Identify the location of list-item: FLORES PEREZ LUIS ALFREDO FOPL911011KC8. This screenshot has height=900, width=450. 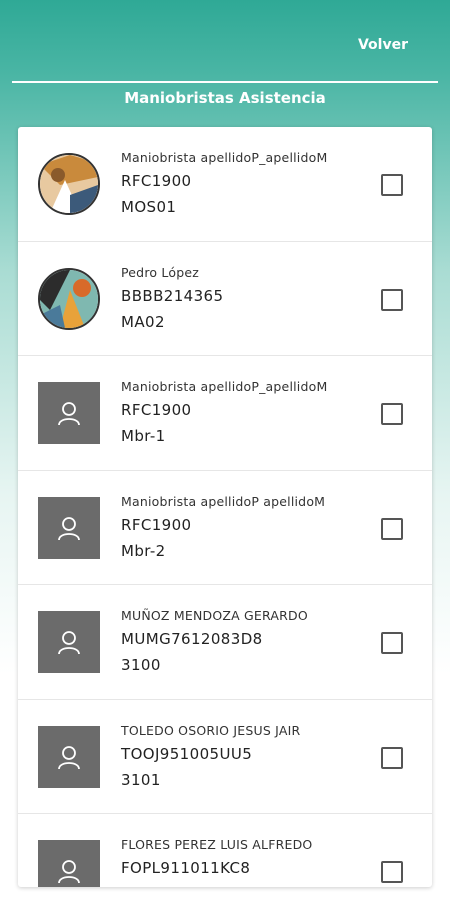
(225, 850).